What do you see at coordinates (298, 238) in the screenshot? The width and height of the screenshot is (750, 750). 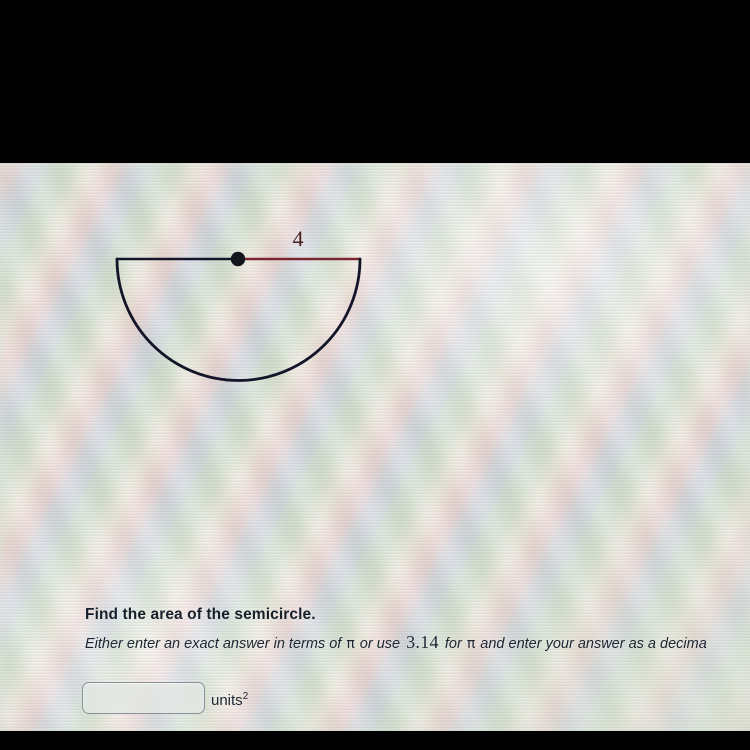 I see `radius-label: 4` at bounding box center [298, 238].